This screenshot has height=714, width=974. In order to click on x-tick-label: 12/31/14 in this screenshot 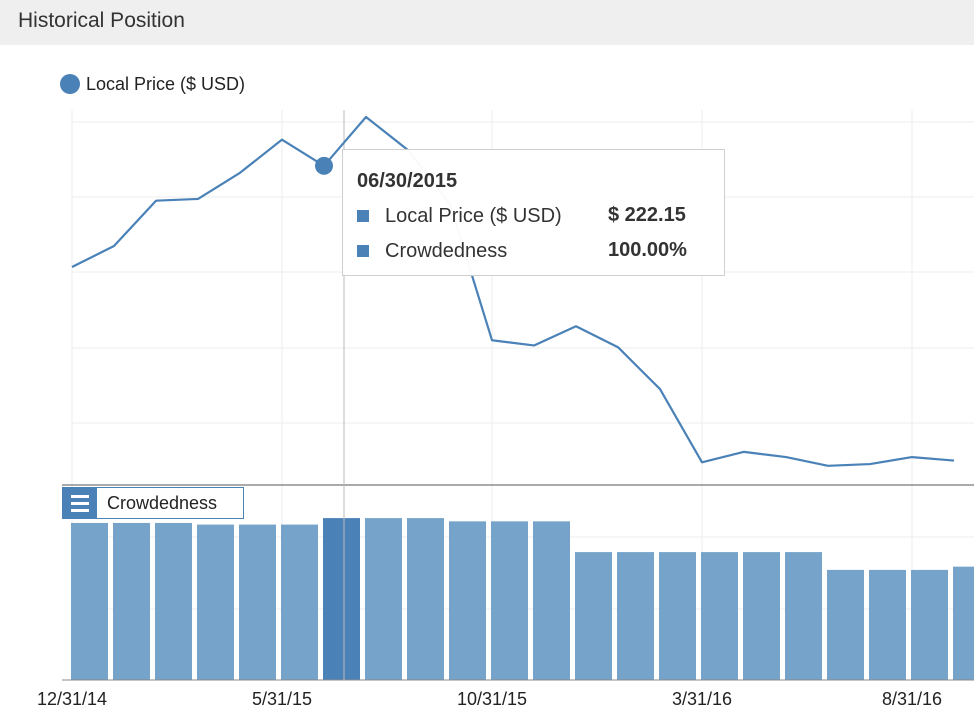, I will do `click(72, 699)`.